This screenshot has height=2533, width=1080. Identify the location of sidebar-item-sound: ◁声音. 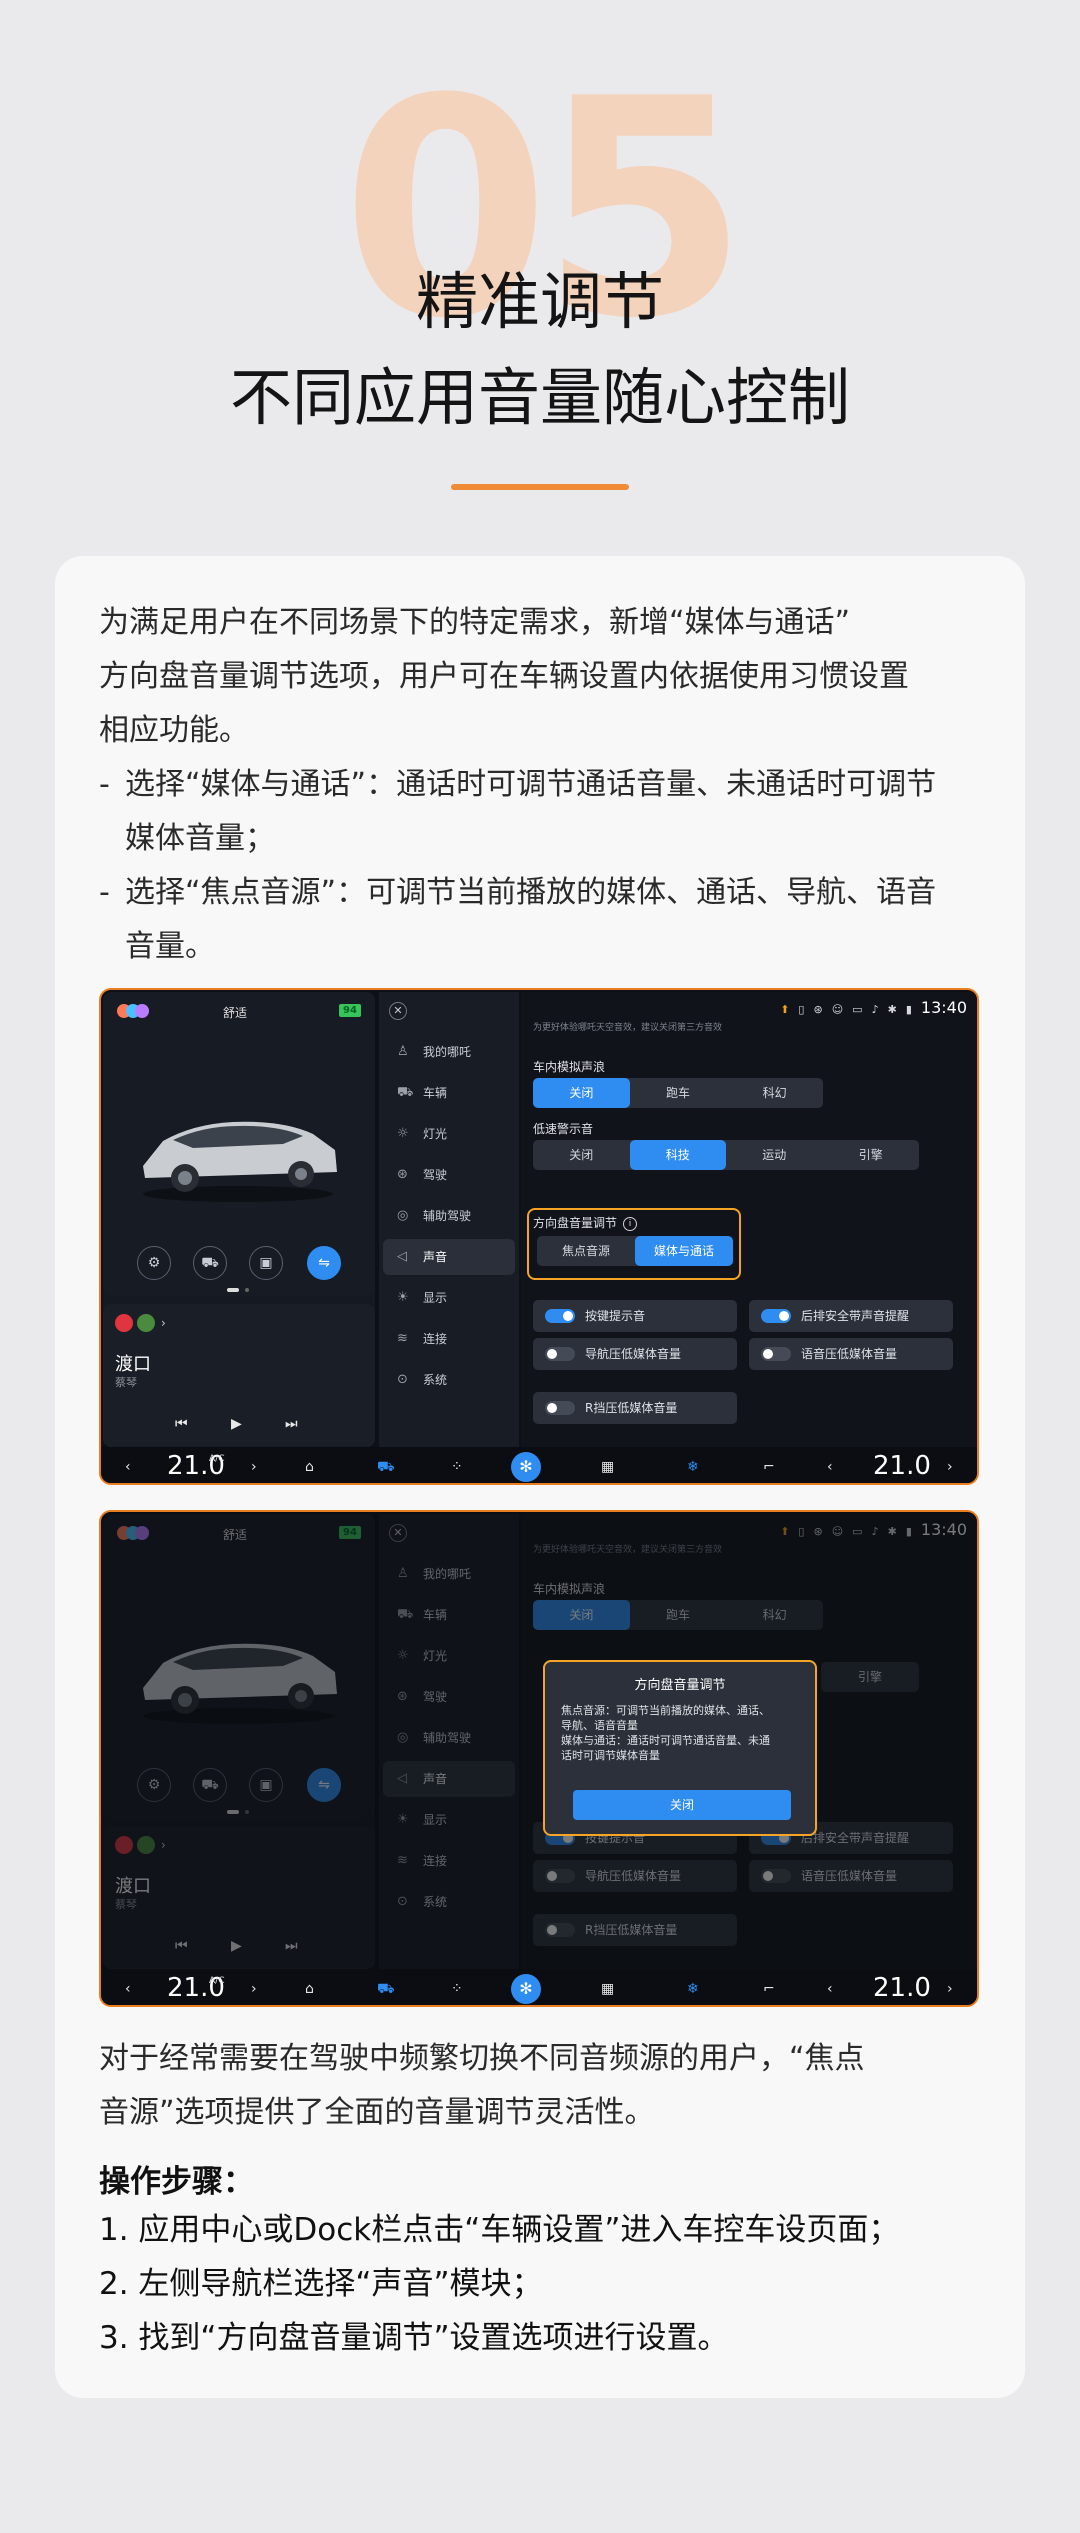
(449, 1257).